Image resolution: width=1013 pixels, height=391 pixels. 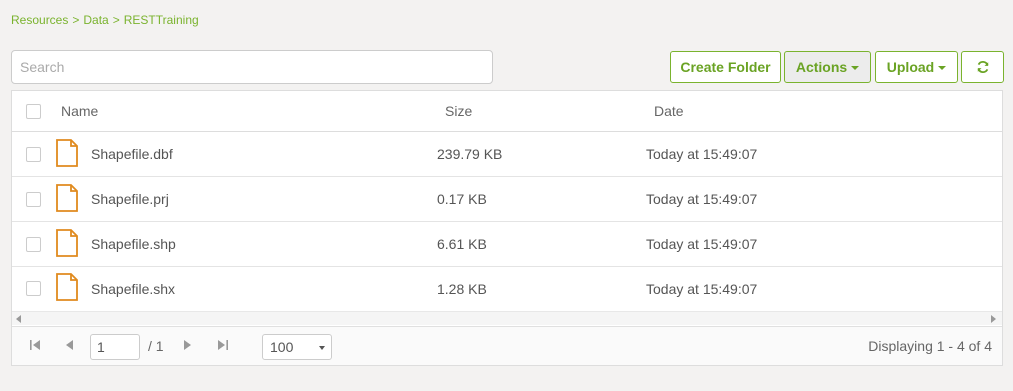 What do you see at coordinates (322, 348) in the screenshot?
I see `chevron-down-icon` at bounding box center [322, 348].